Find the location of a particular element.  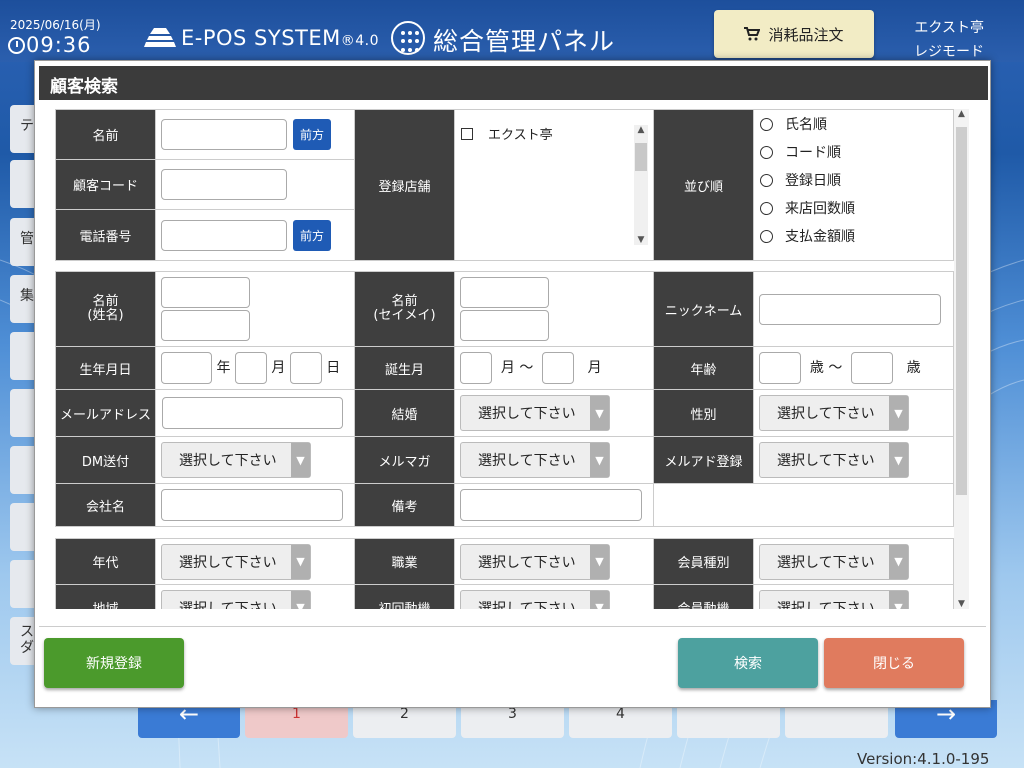

new-register-button: 新規登録 is located at coordinates (114, 663).